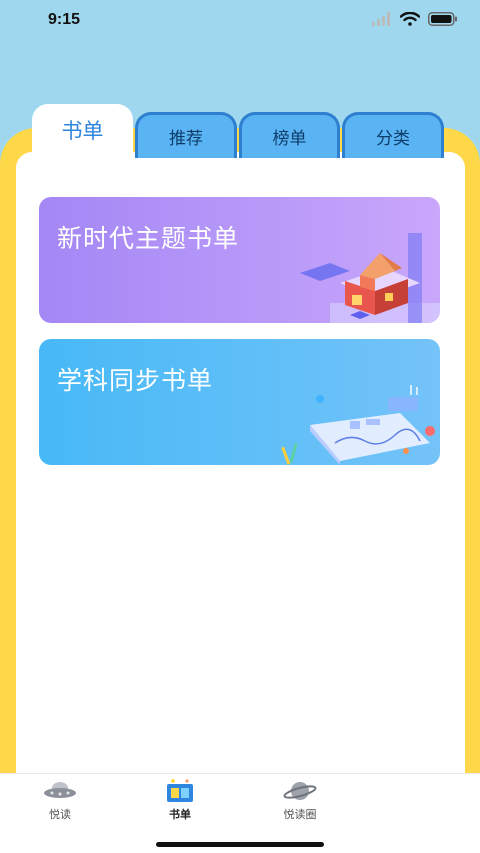 The height and width of the screenshot is (853, 480). Describe the element at coordinates (180, 814) in the screenshot. I see `nav-label: 书单` at that location.